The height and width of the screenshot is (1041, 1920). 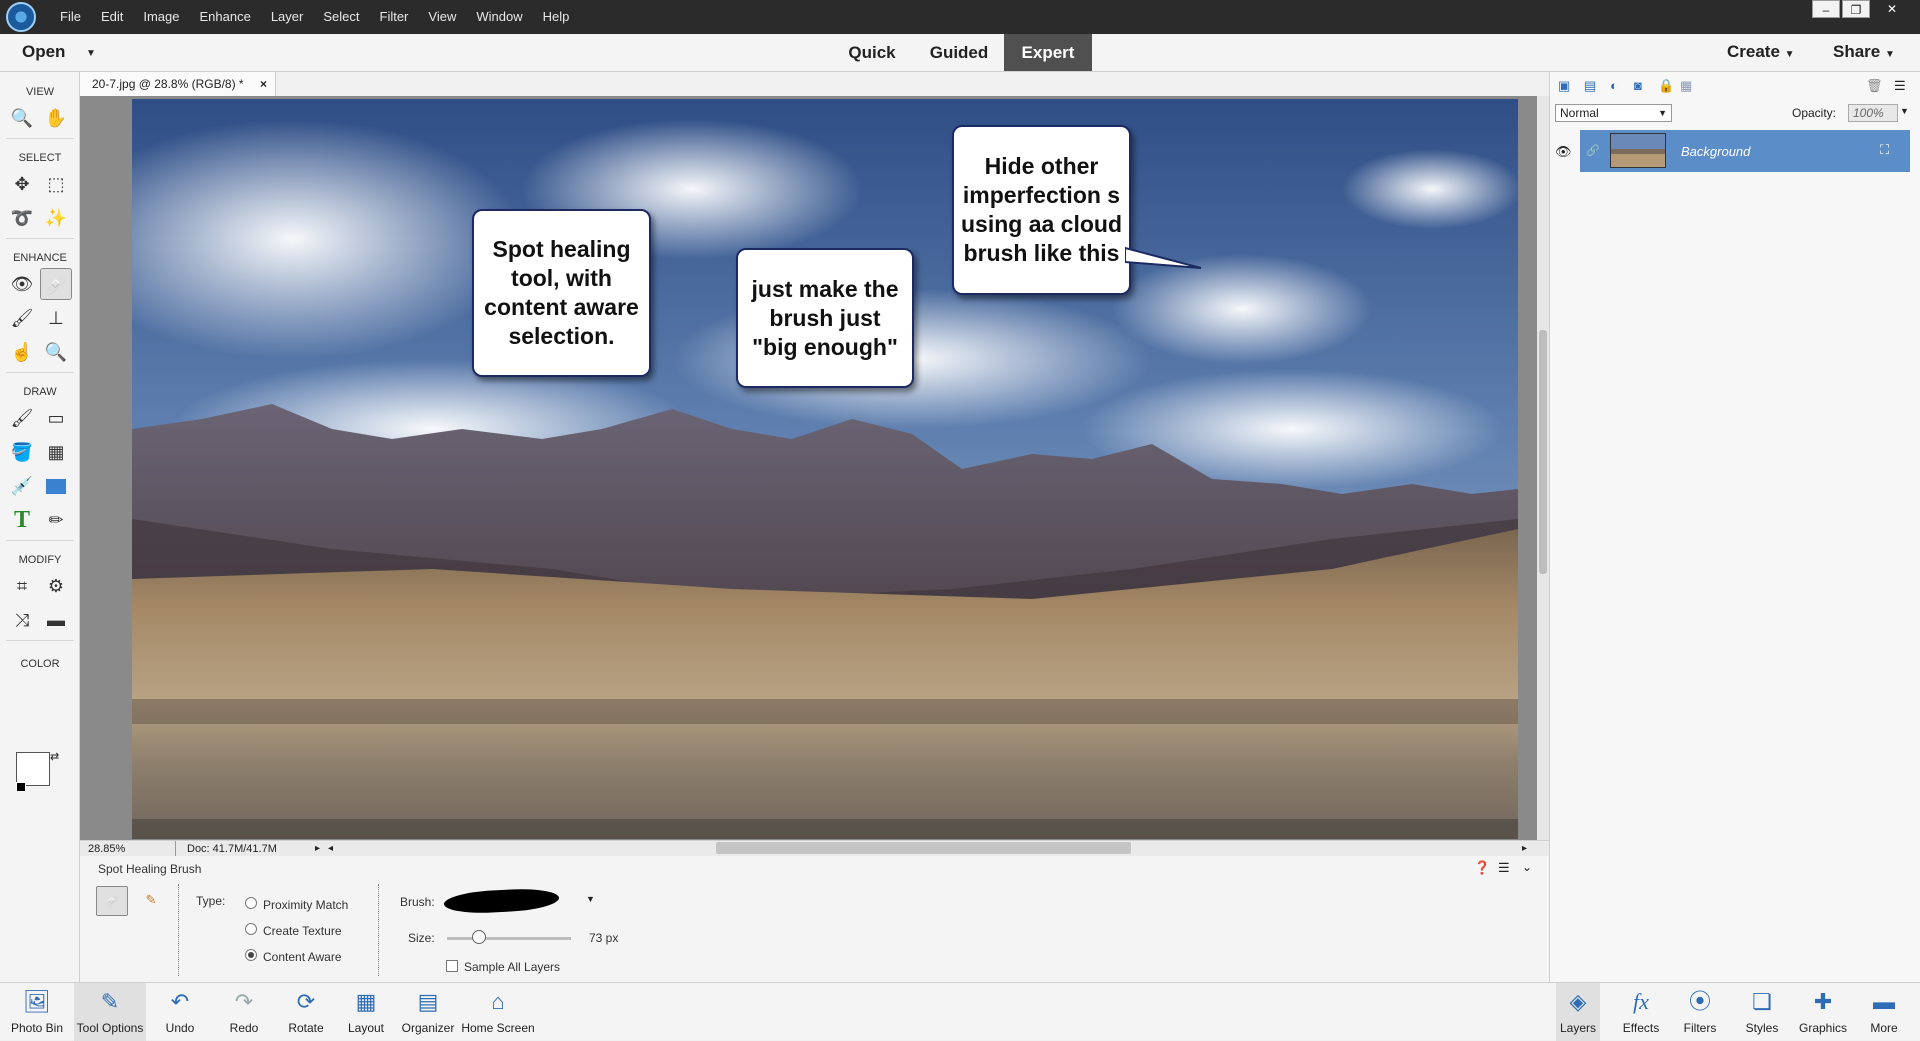 I want to click on open-dropdown-icon: ▼, so click(x=91, y=53).